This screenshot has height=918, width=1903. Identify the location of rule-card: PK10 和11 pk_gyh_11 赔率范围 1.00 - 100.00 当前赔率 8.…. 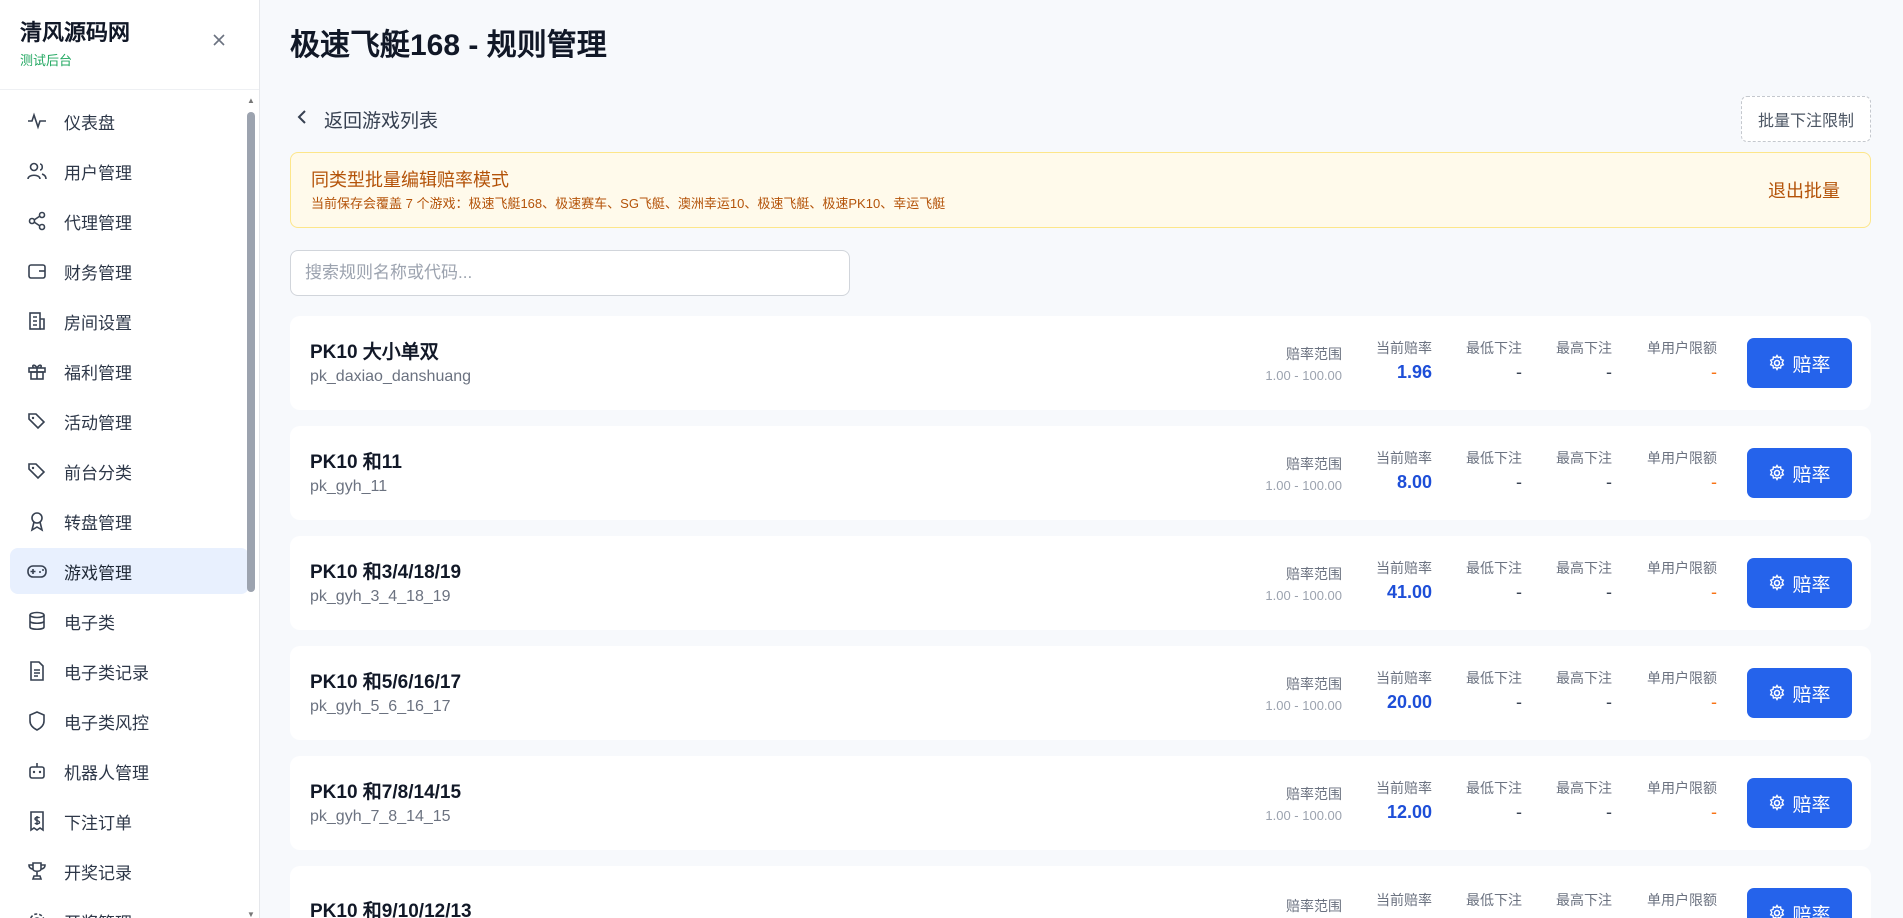
(1080, 473).